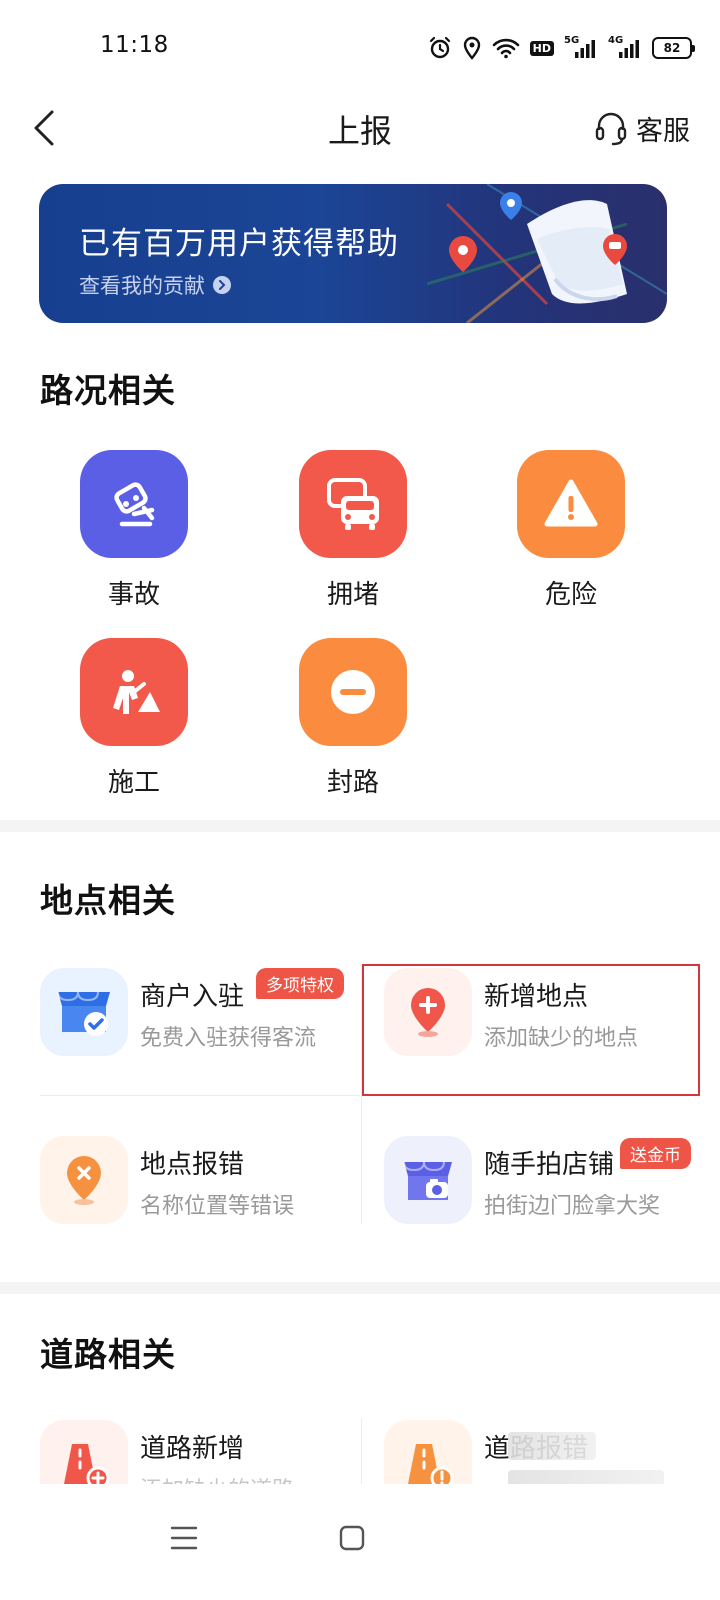  I want to click on road-item-traffic-jam: 拥堵, so click(353, 530).